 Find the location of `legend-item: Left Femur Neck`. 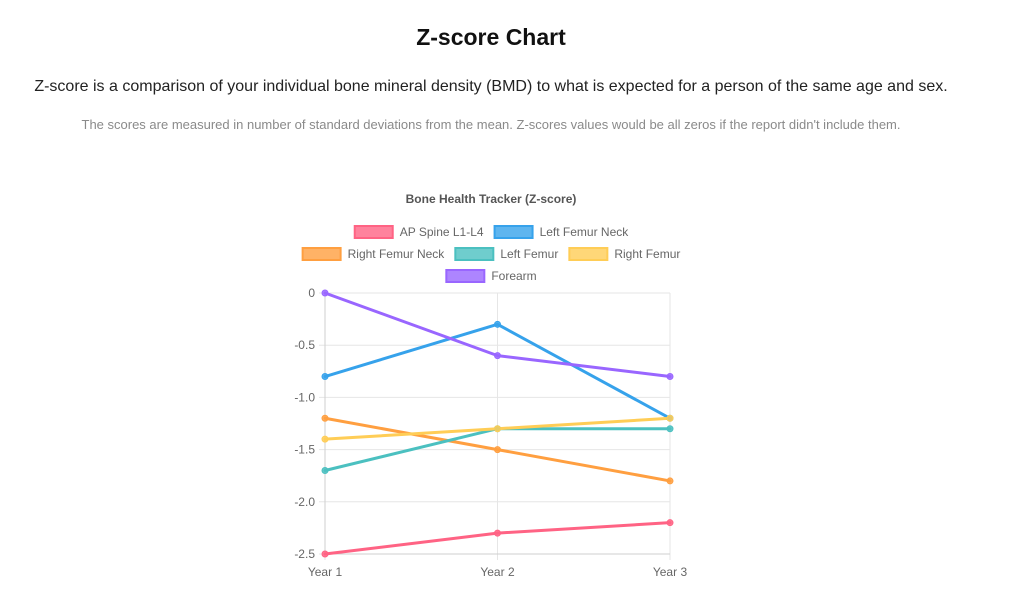

legend-item: Left Femur Neck is located at coordinates (561, 232).